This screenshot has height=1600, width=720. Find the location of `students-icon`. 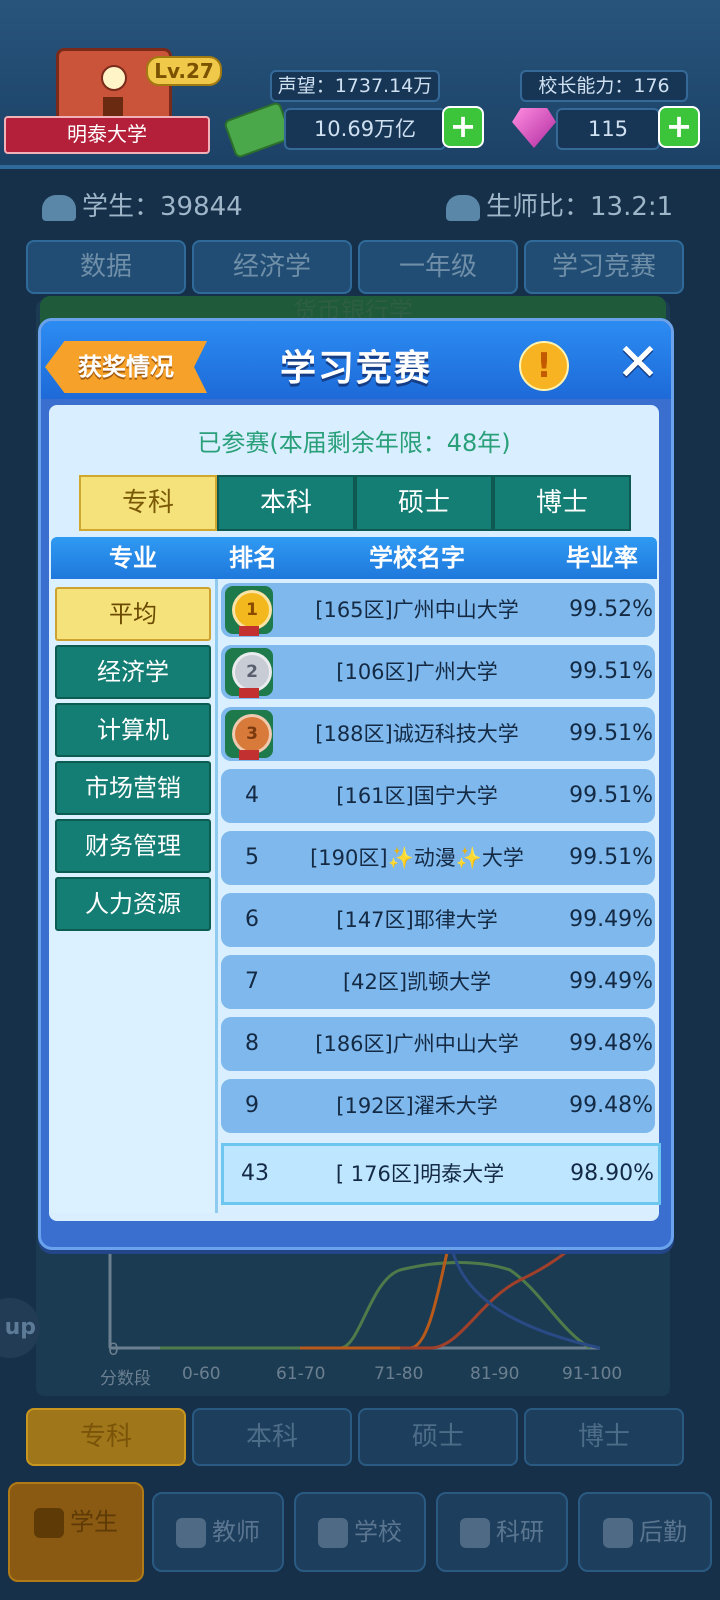

students-icon is located at coordinates (59, 207).